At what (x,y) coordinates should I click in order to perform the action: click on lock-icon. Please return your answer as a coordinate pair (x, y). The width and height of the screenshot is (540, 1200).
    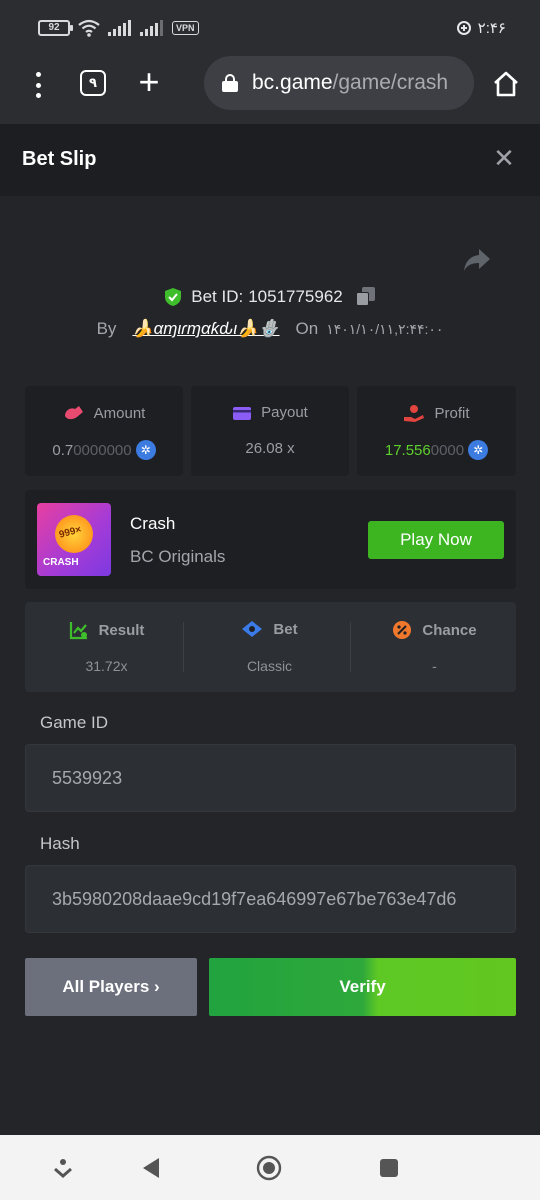
    Looking at the image, I should click on (230, 83).